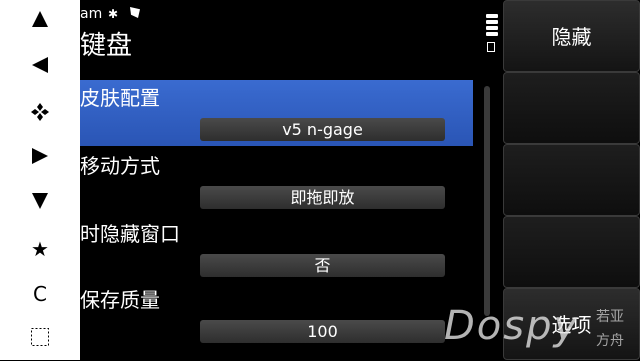  What do you see at coordinates (322, 331) in the screenshot?
I see `setting-value: 100` at bounding box center [322, 331].